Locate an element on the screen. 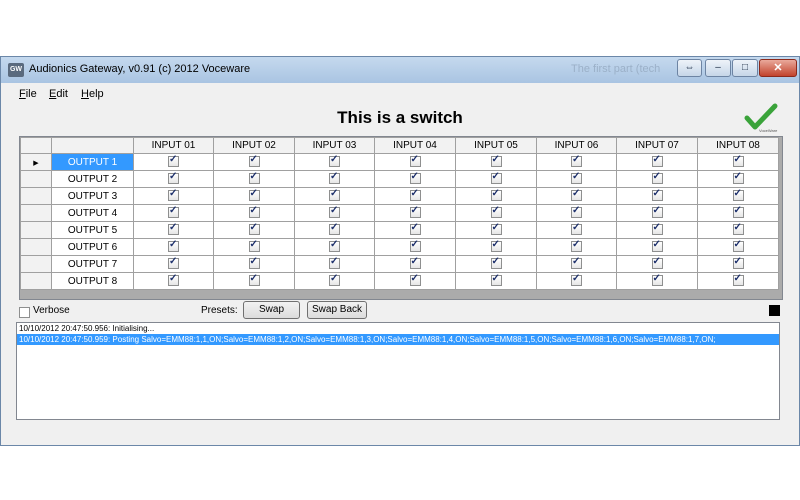 This screenshot has height=500, width=800. menu-help: Help is located at coordinates (92, 94).